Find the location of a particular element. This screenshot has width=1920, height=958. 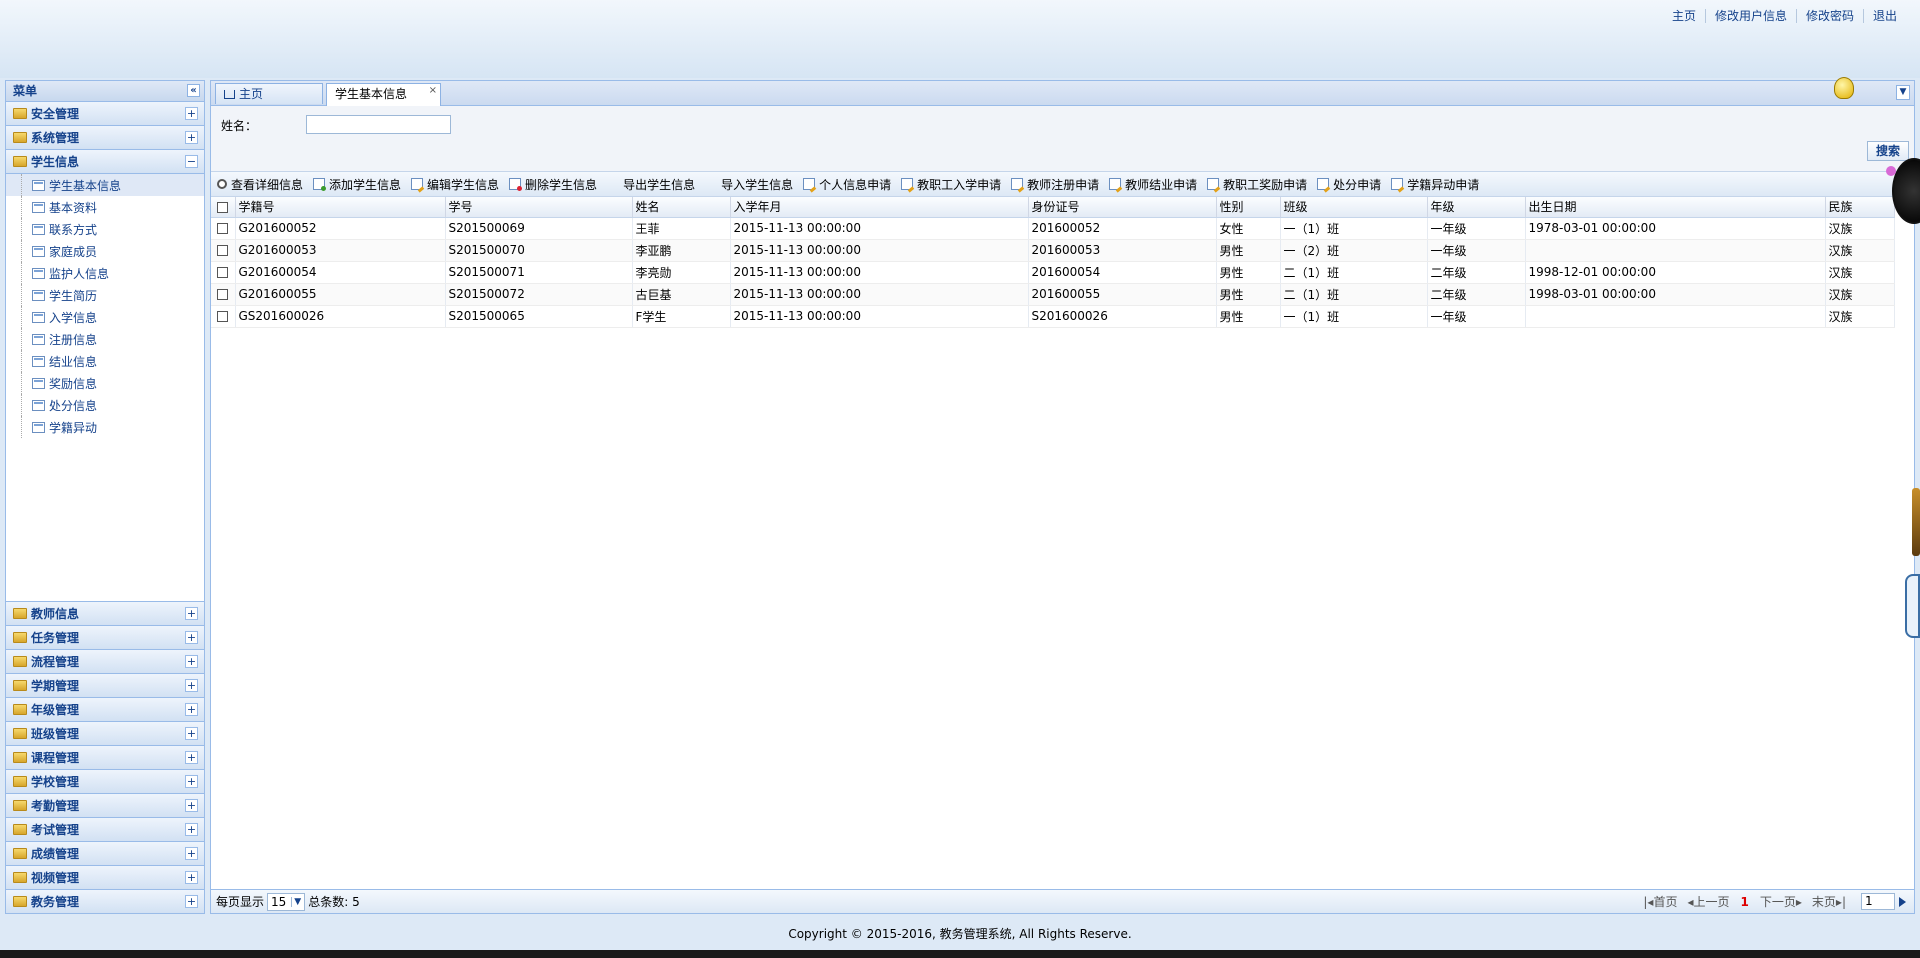

tab-home: 主页 is located at coordinates (269, 93).